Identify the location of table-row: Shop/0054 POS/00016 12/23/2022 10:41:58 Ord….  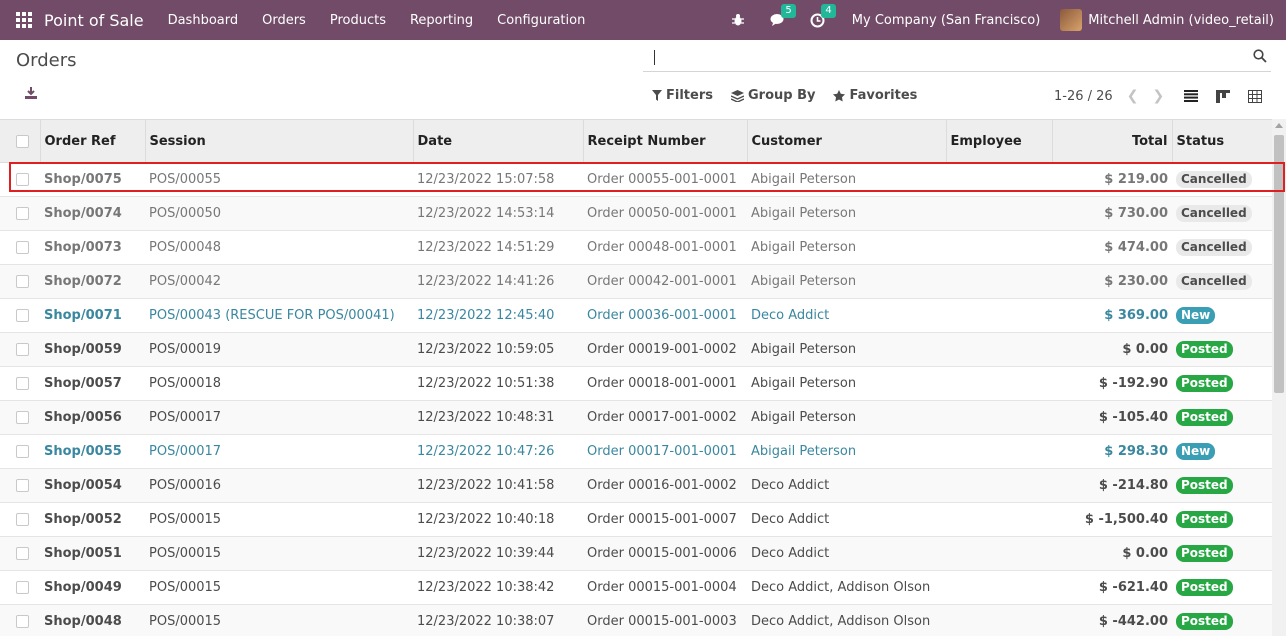
(636, 485).